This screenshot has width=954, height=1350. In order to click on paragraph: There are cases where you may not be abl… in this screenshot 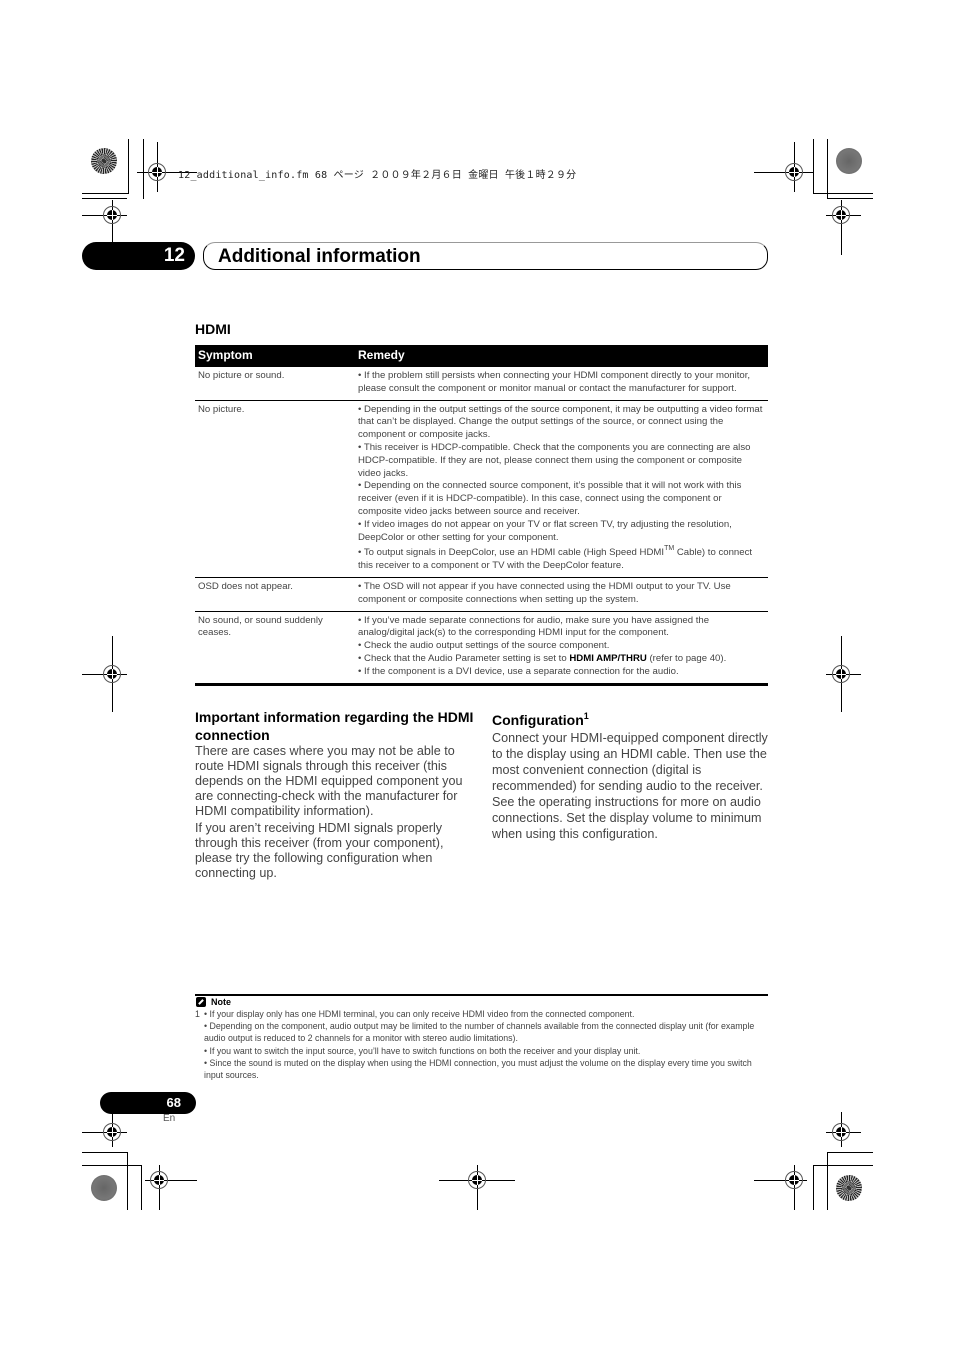, I will do `click(329, 781)`.